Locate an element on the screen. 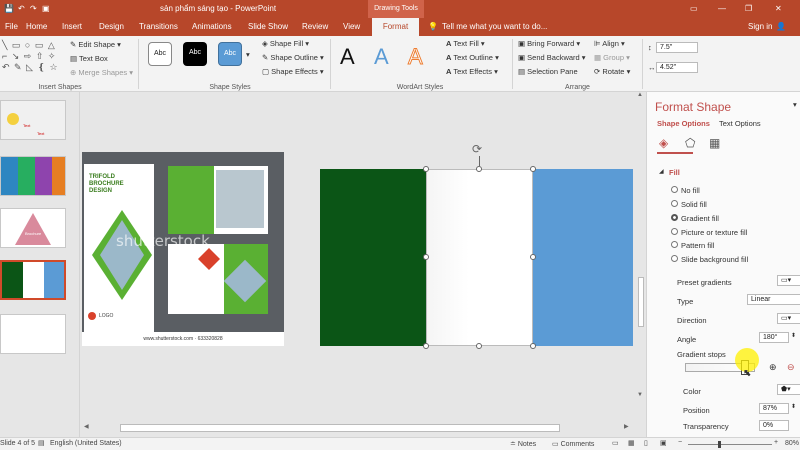 This screenshot has width=800, height=450. reading-view-icon: ▯ is located at coordinates (646, 443).